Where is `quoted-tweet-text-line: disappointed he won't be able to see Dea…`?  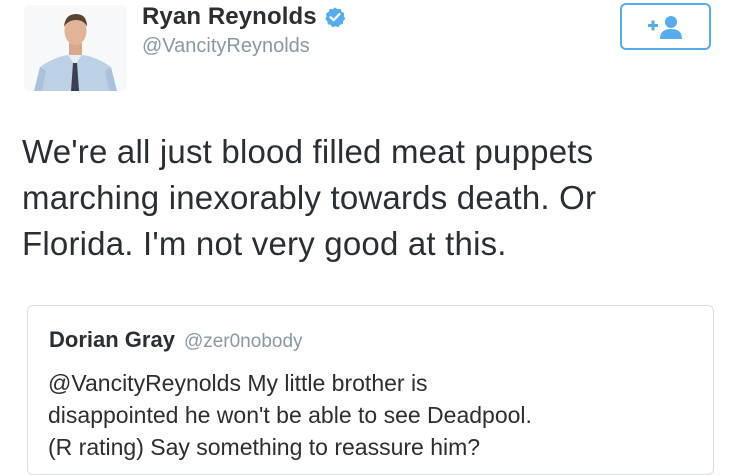
quoted-tweet-text-line: disappointed he won't be able to see Dea… is located at coordinates (290, 415).